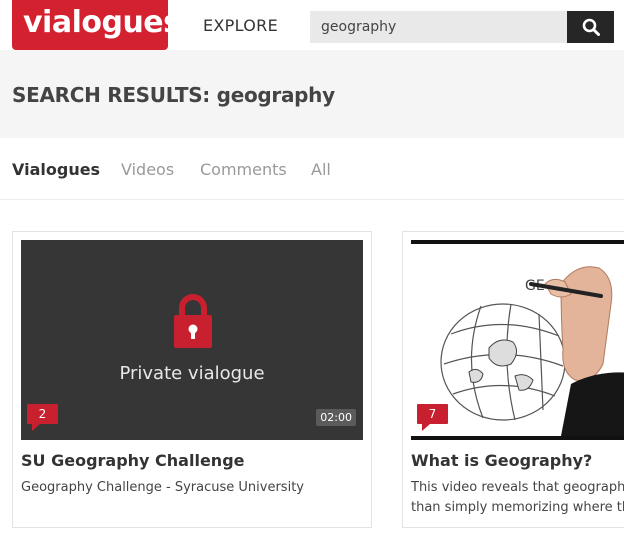 This screenshot has width=624, height=548. What do you see at coordinates (243, 169) in the screenshot?
I see `tab-comments: Comments` at bounding box center [243, 169].